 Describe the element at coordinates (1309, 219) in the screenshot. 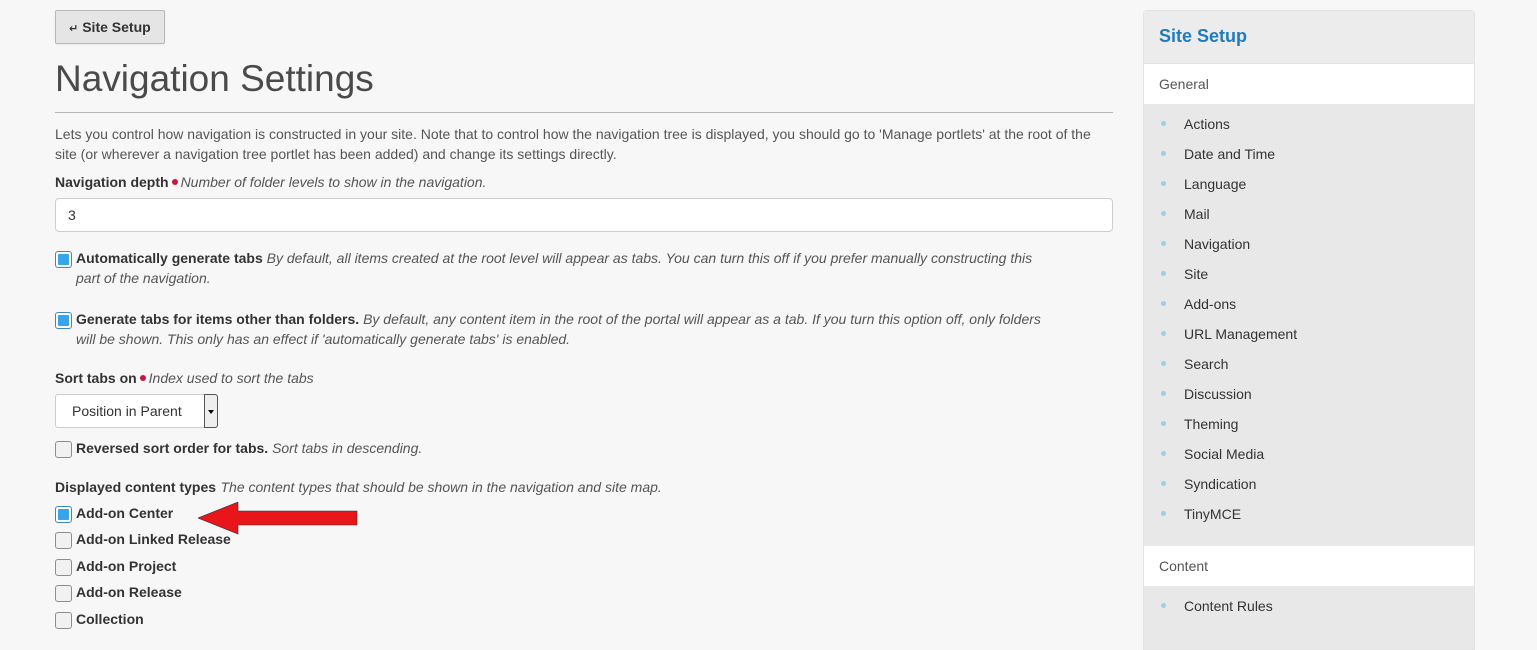

I see `portlet-item-mail: Mail` at that location.